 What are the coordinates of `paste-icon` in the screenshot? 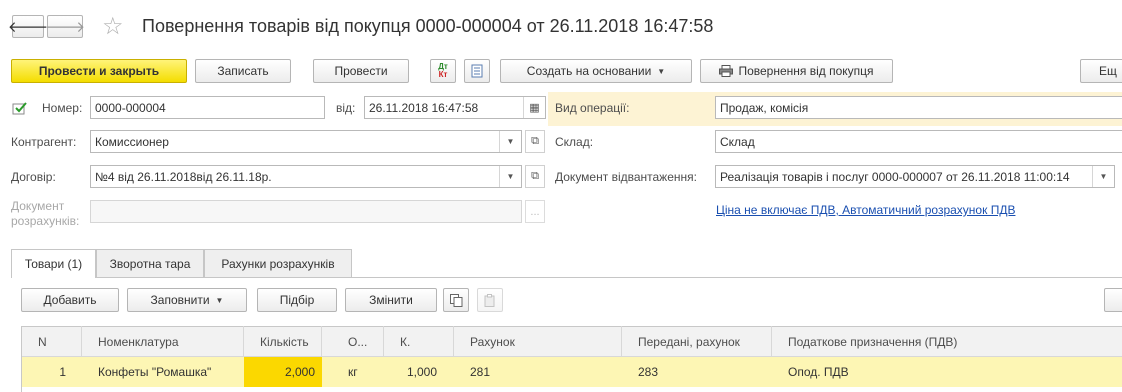 It's located at (489, 300).